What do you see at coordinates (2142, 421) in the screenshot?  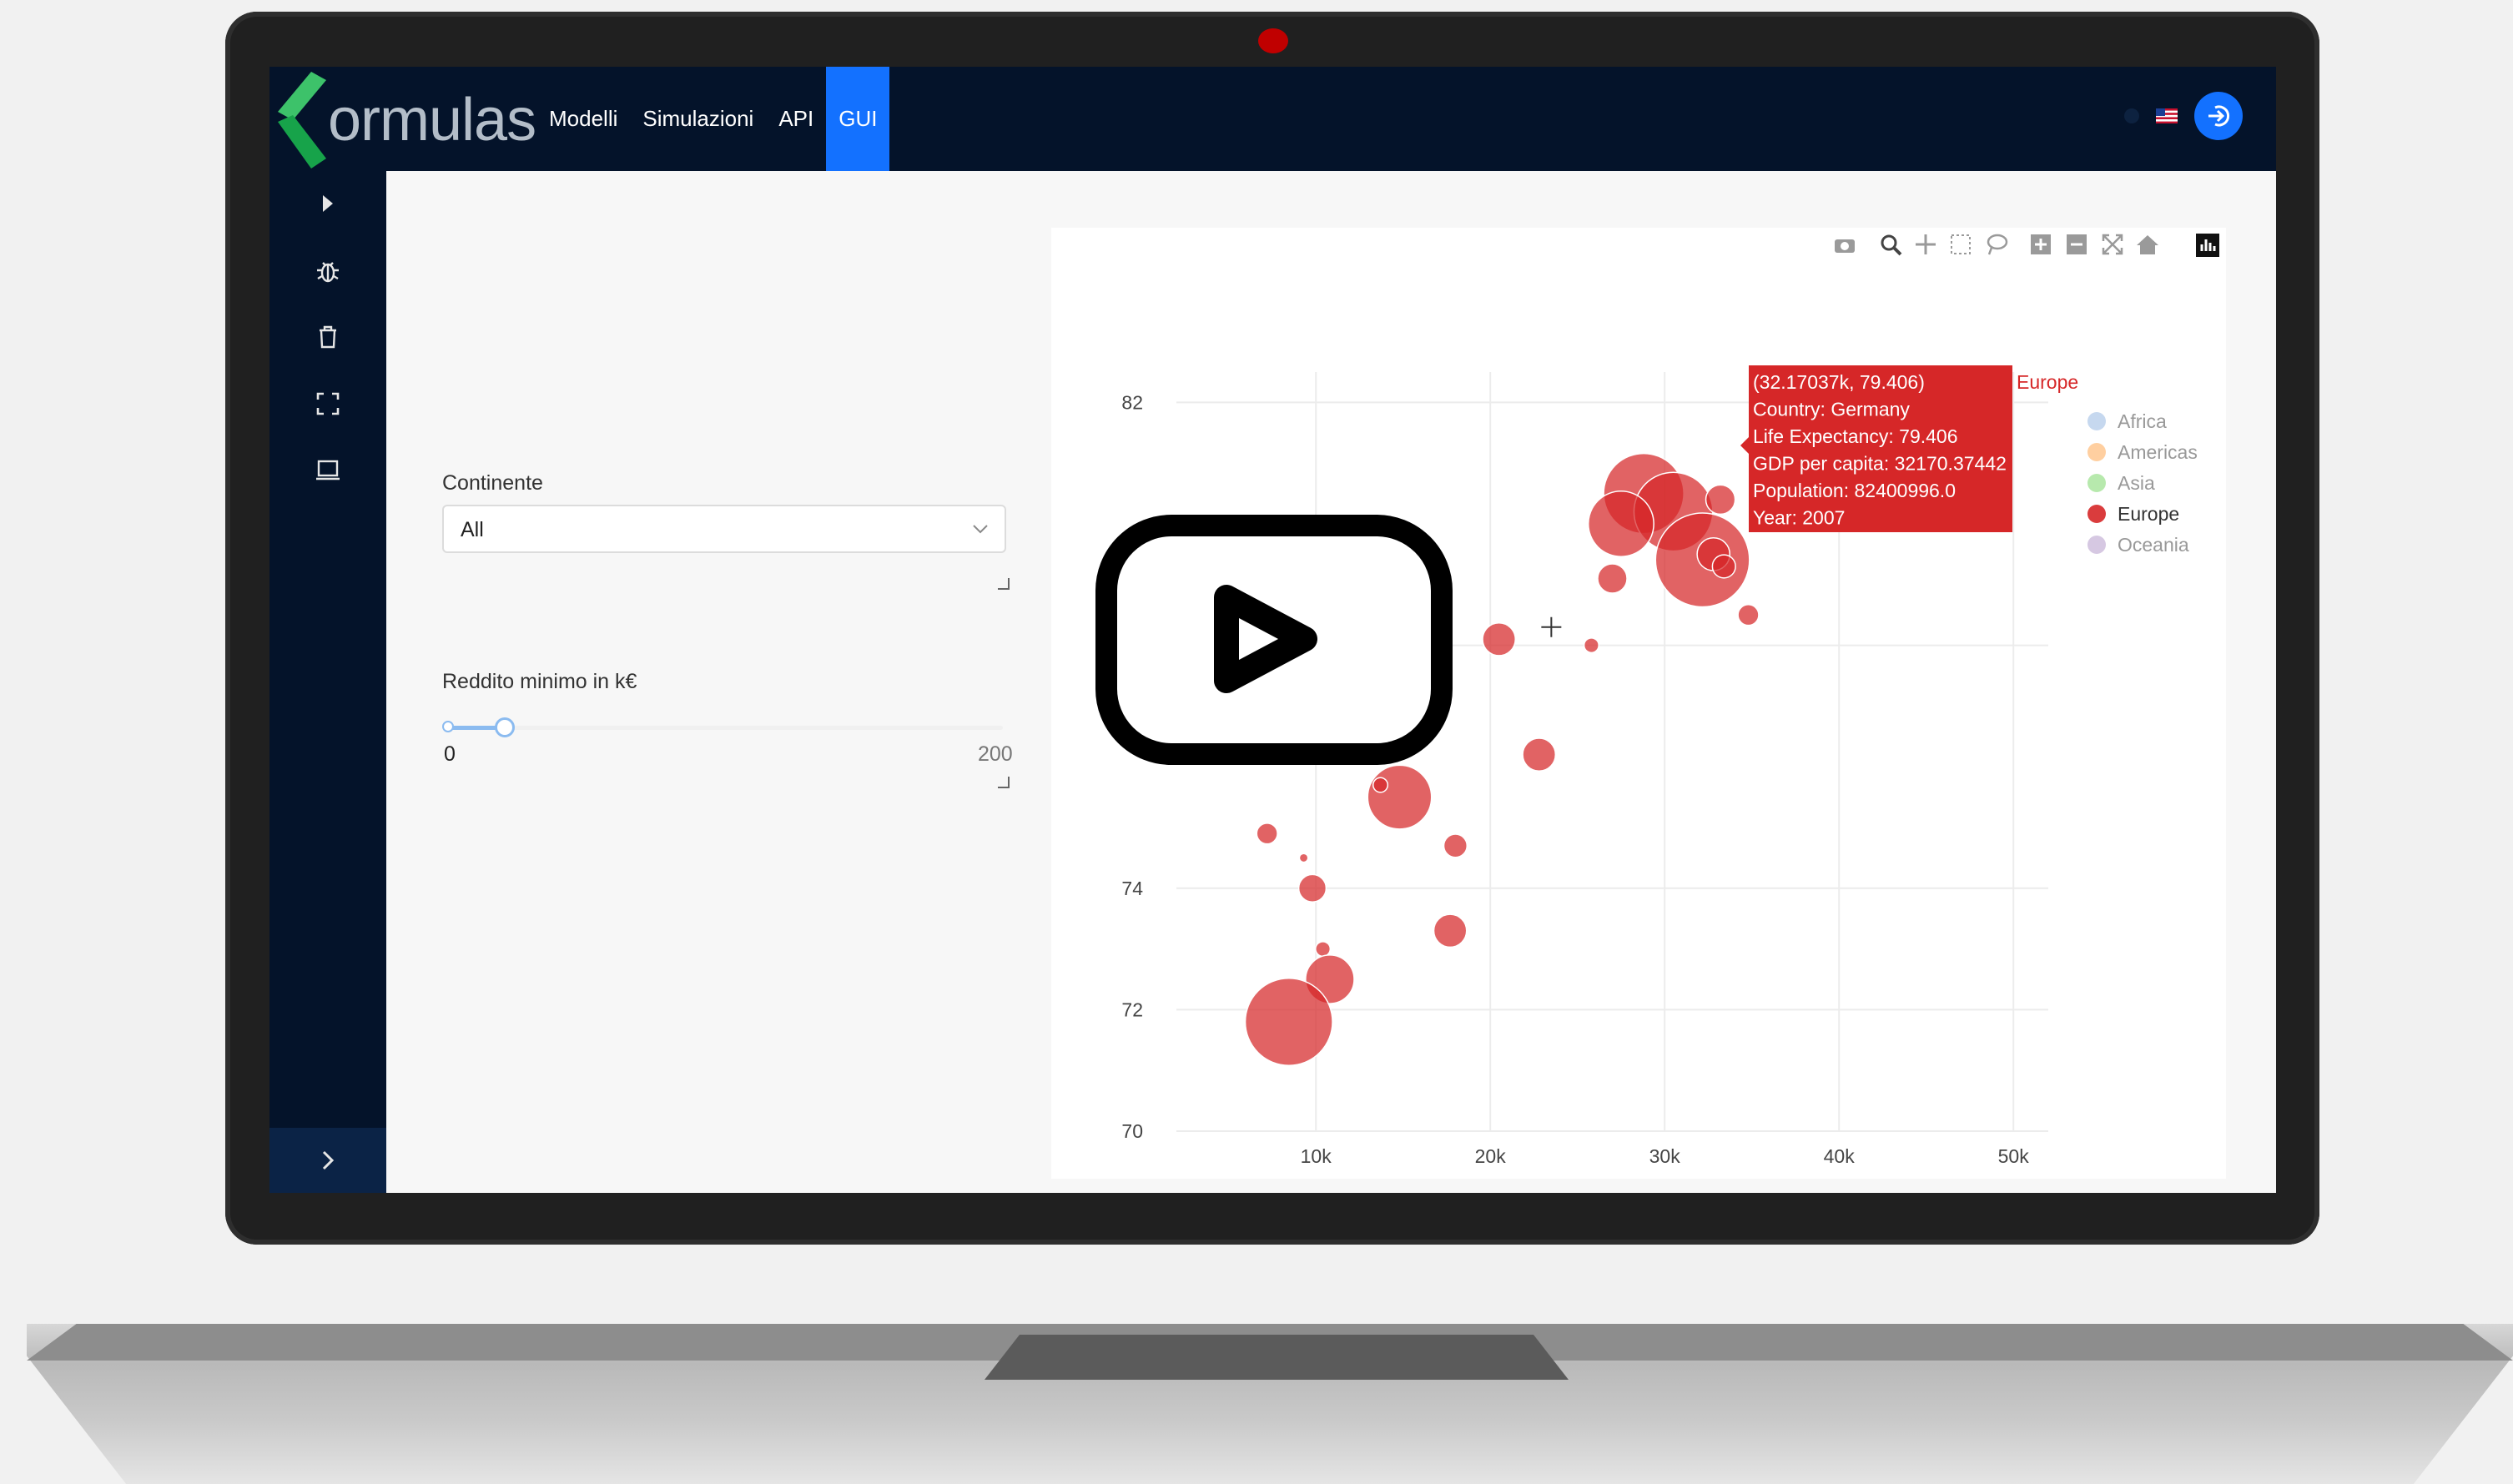 I see `legend-label: Africa` at bounding box center [2142, 421].